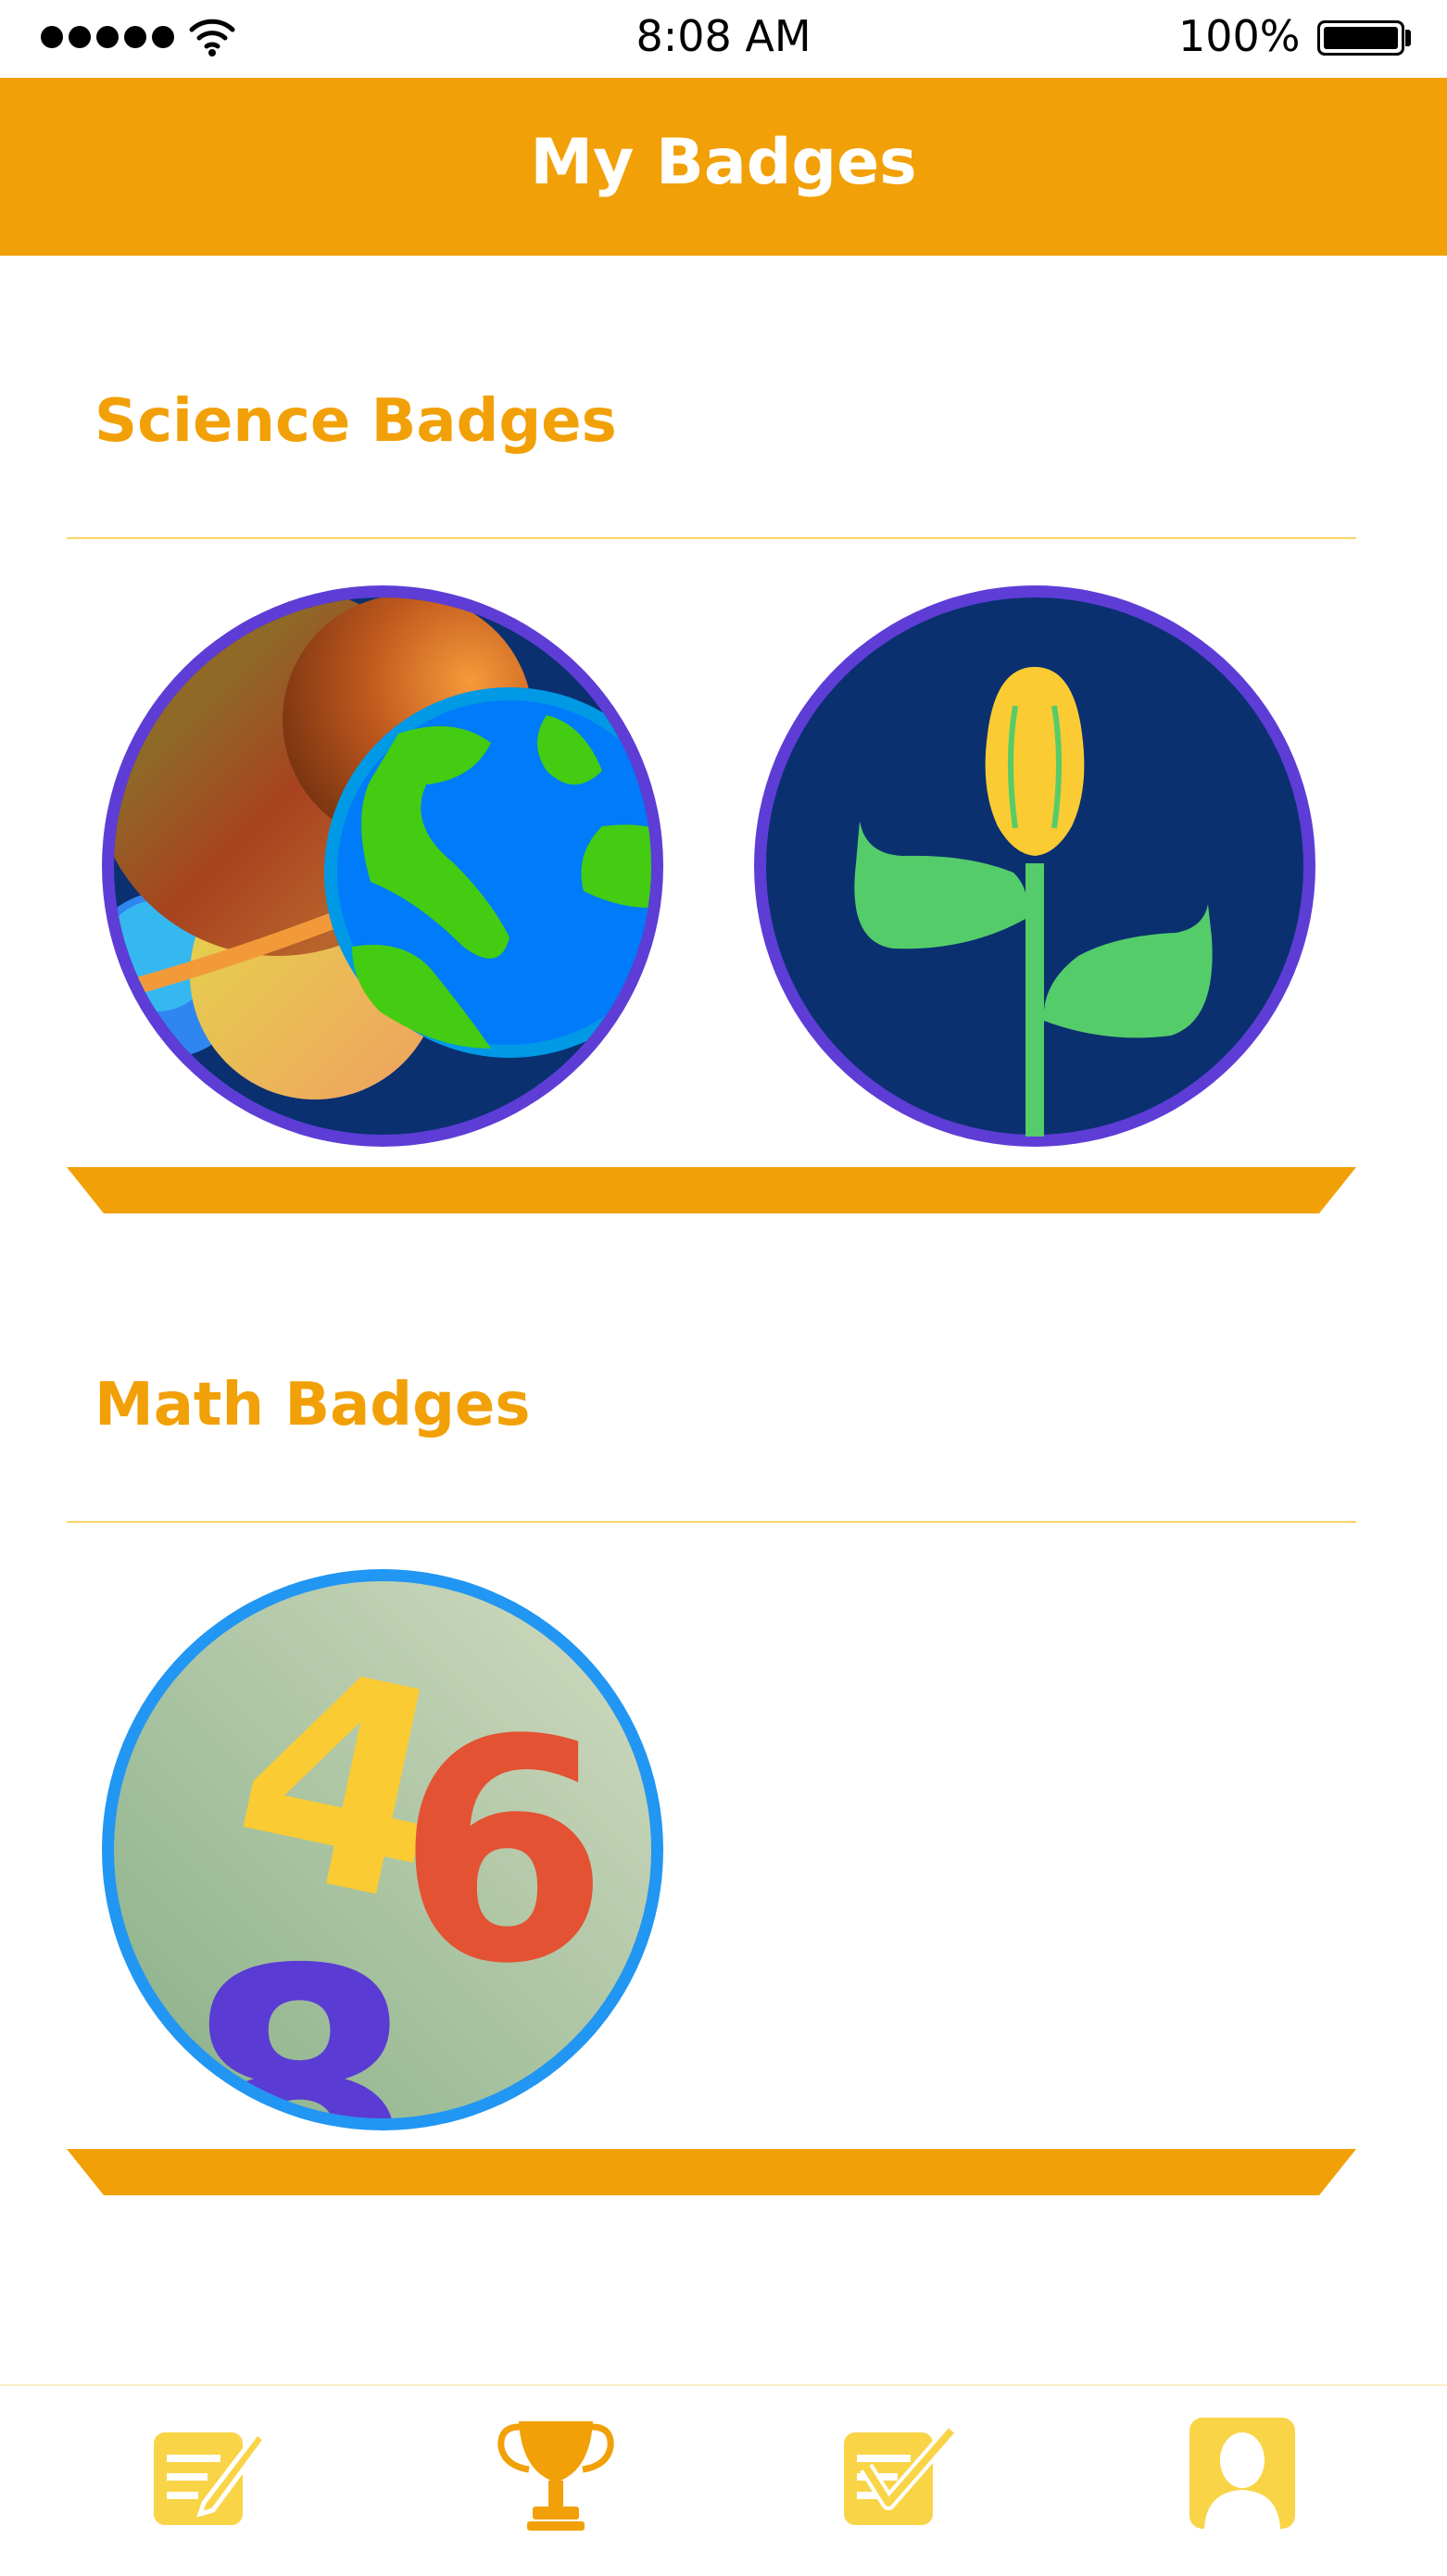 The width and height of the screenshot is (1447, 2576). I want to click on page-title: My Badges, so click(723, 162).